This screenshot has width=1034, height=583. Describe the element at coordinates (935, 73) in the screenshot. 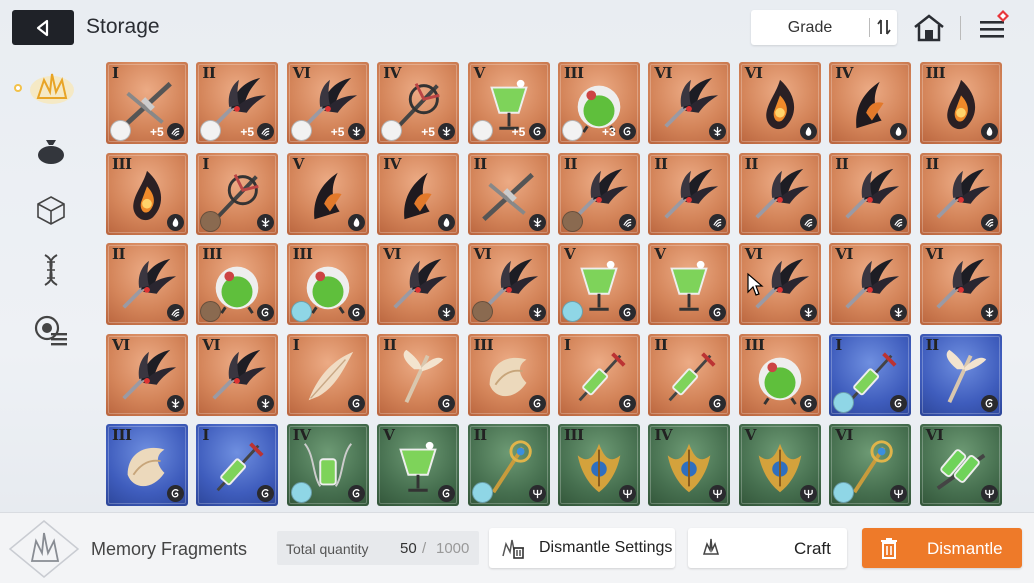

I see `grade-numeral: III` at that location.